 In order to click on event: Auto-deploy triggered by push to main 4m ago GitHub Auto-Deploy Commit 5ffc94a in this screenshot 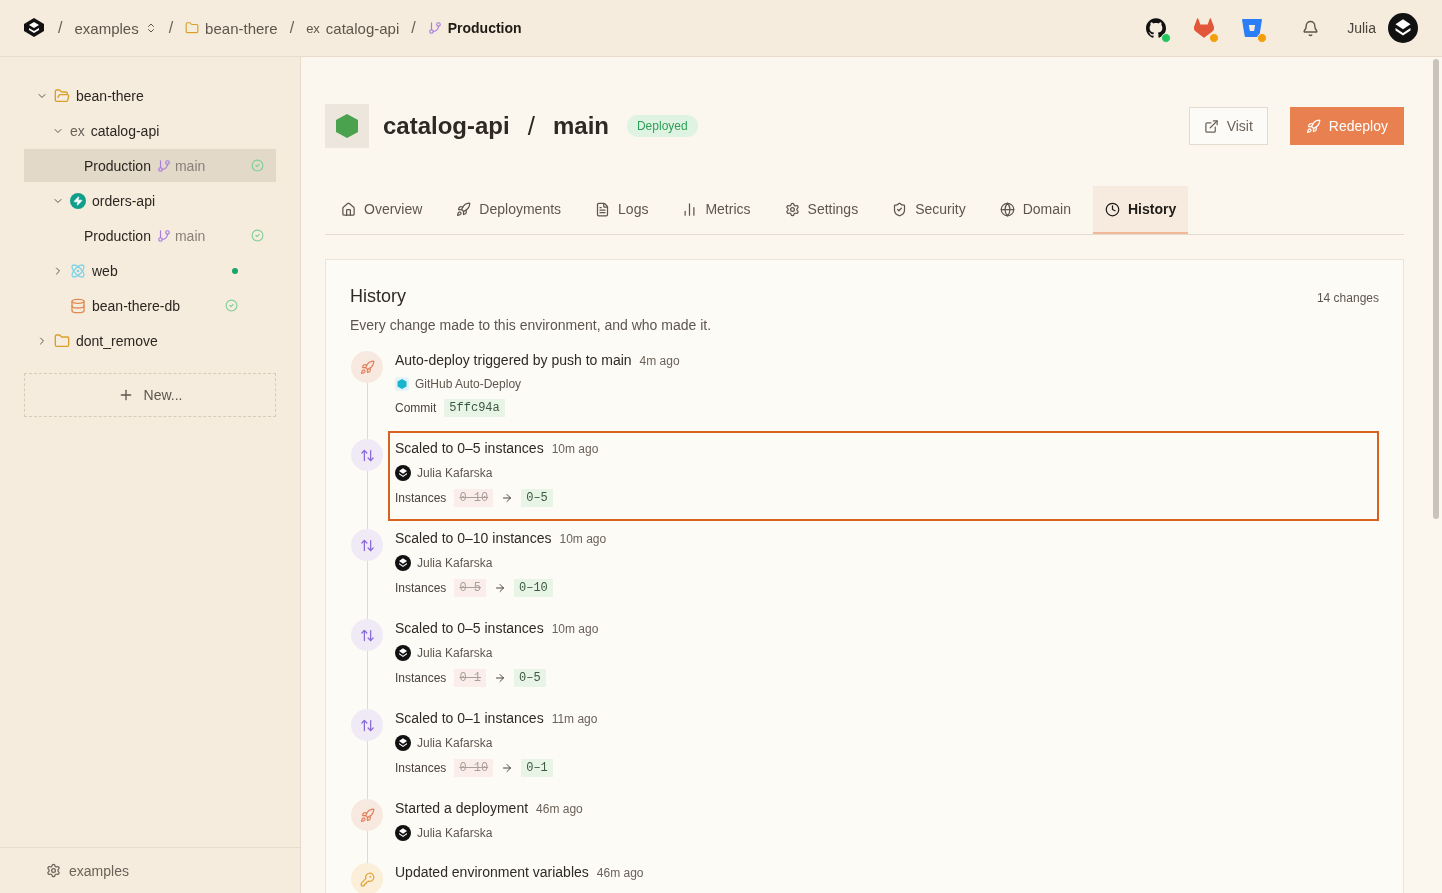, I will do `click(883, 387)`.